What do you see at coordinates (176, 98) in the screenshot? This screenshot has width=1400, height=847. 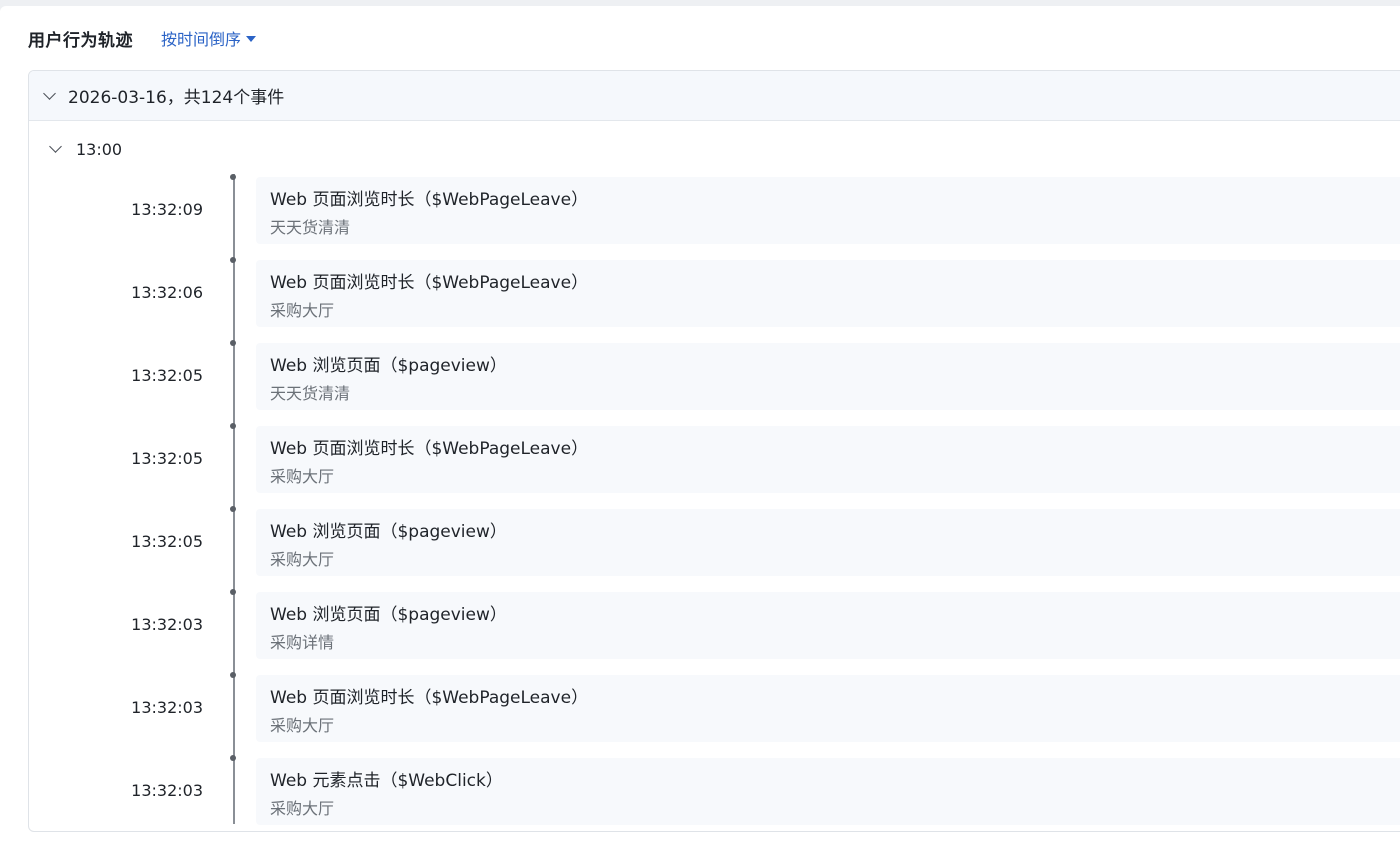 I see `day-group-label: 2026-03-16，共124个事件` at bounding box center [176, 98].